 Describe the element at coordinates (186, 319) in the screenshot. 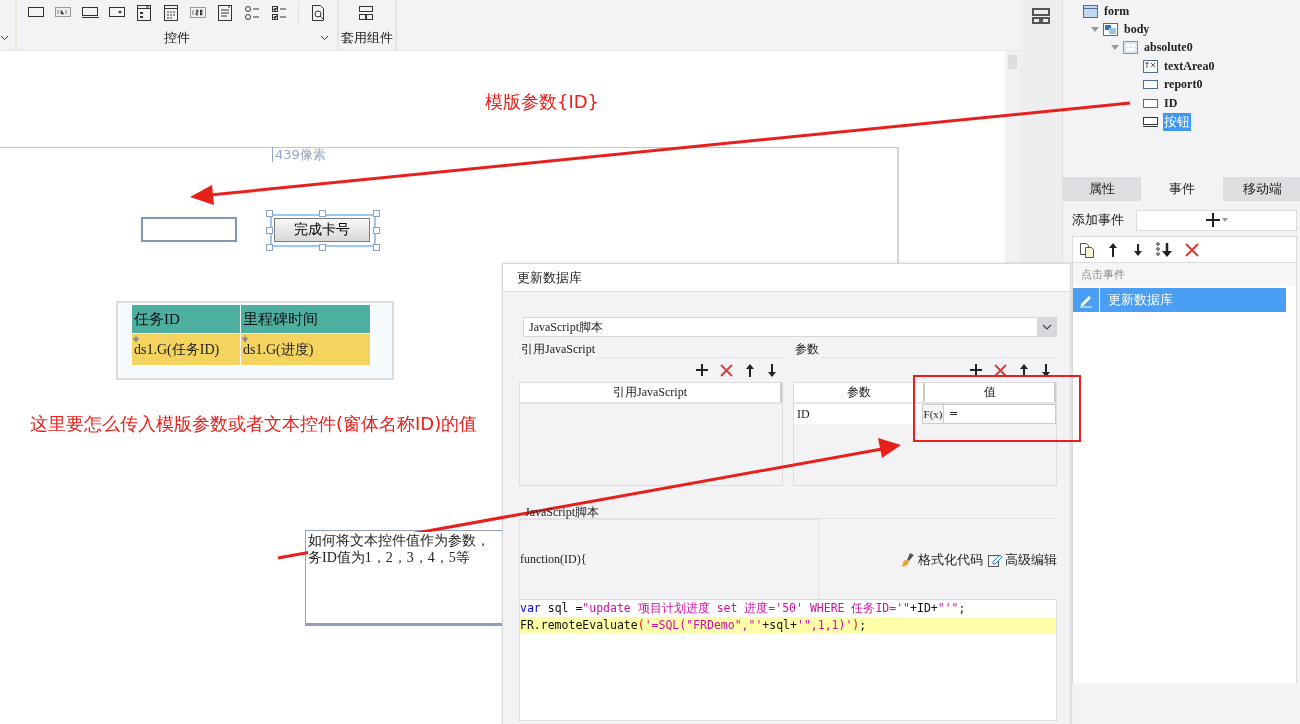

I see `table-header-cell: 任务ID` at that location.